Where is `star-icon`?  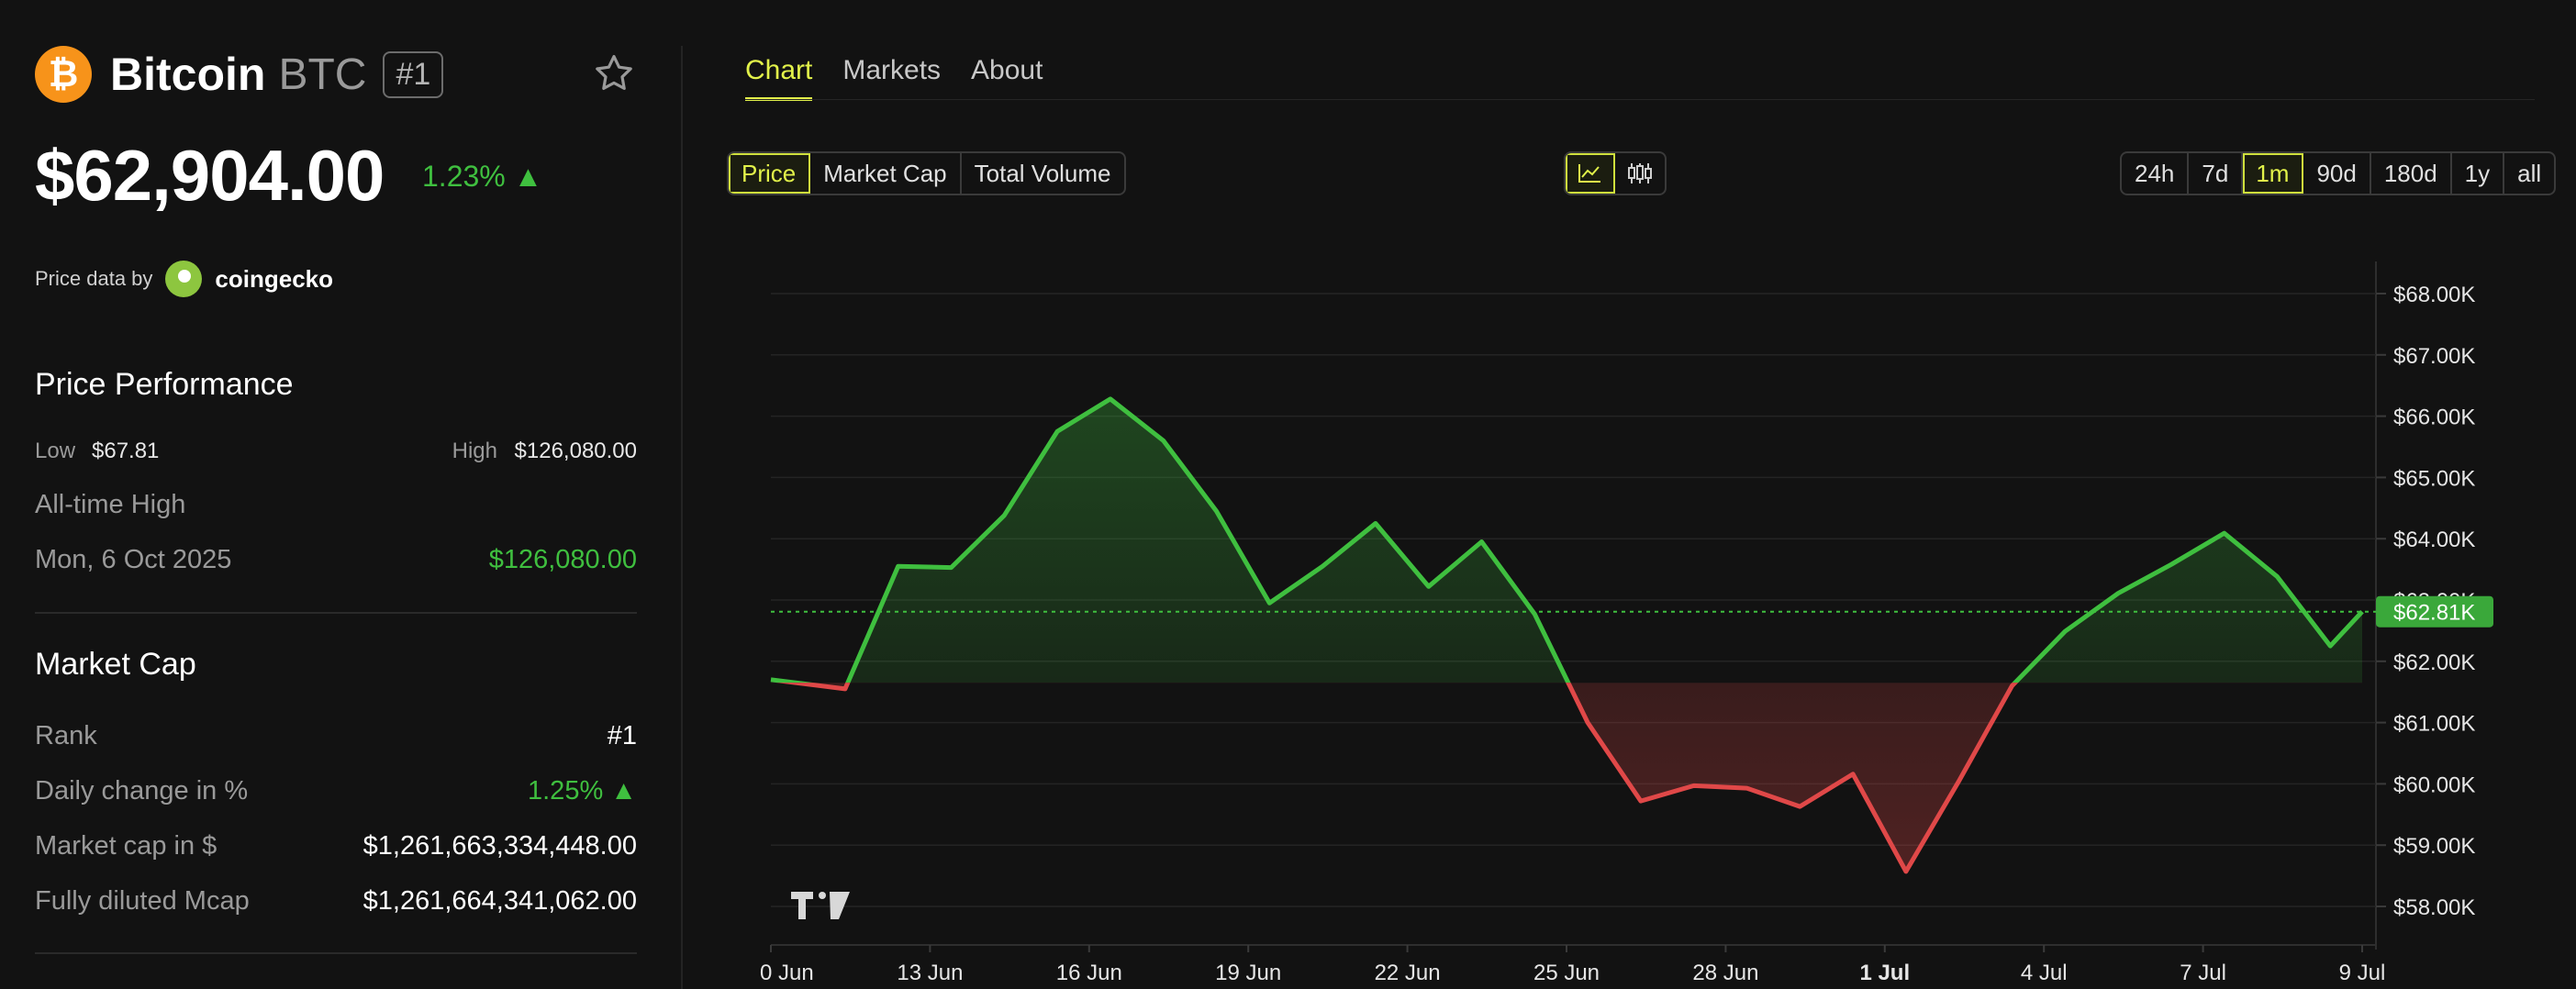 star-icon is located at coordinates (614, 73).